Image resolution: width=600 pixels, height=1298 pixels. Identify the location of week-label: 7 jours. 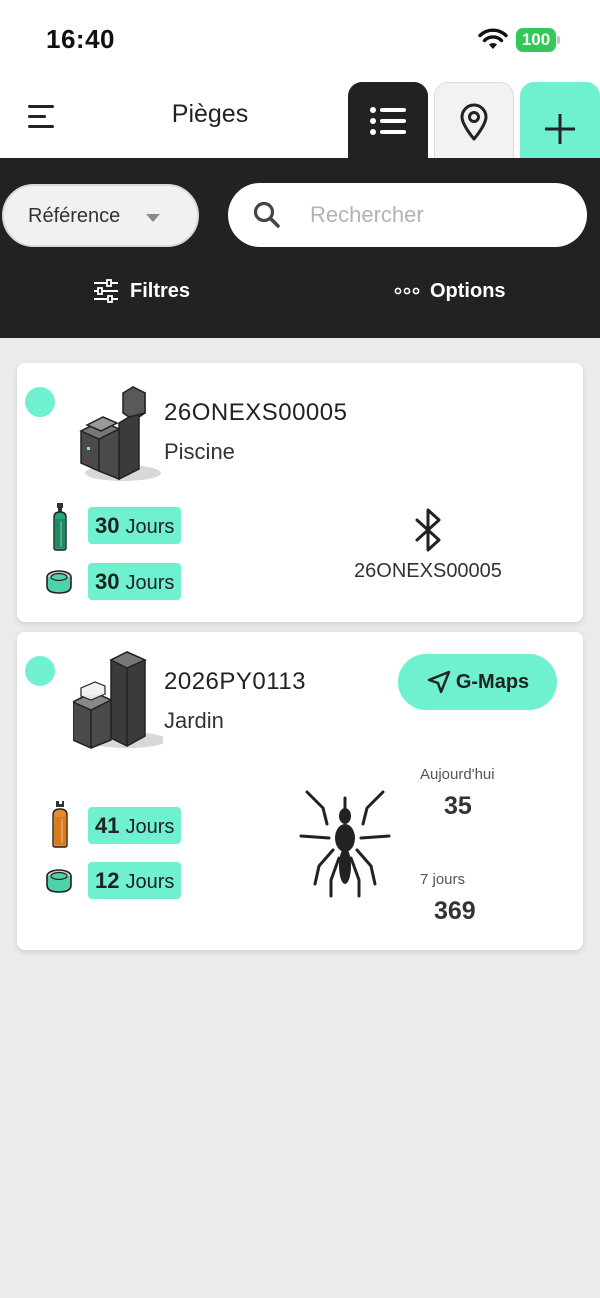
(443, 879).